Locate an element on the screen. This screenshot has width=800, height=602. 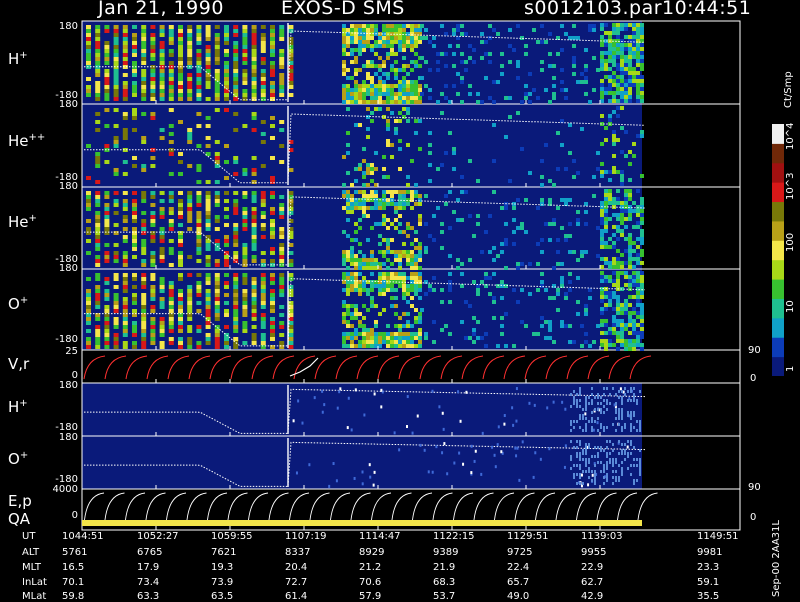
footer-cell-mlat: 63.3 is located at coordinates (148, 596).